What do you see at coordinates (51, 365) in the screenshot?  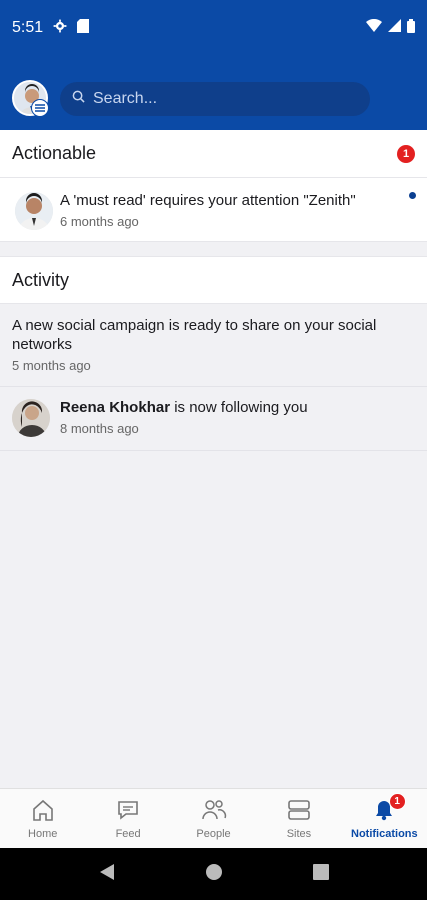 I see `notification-time: 5 months ago` at bounding box center [51, 365].